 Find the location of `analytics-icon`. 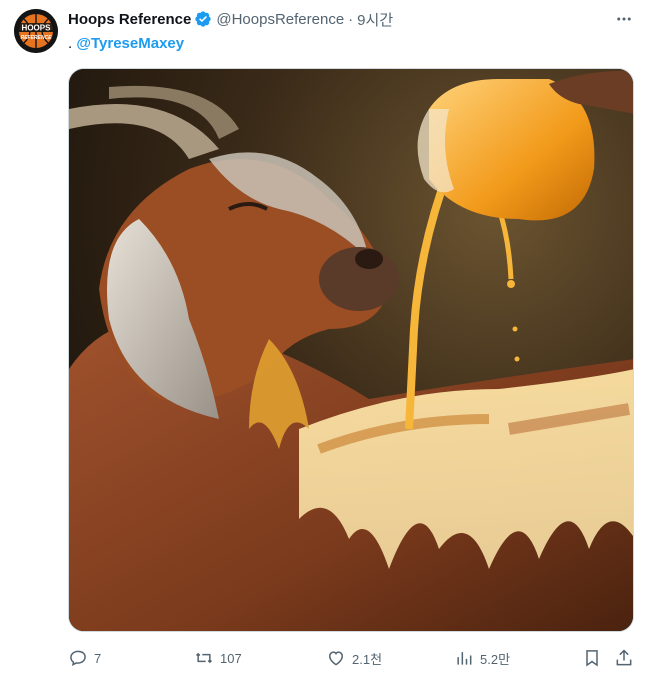

analytics-icon is located at coordinates (464, 658).